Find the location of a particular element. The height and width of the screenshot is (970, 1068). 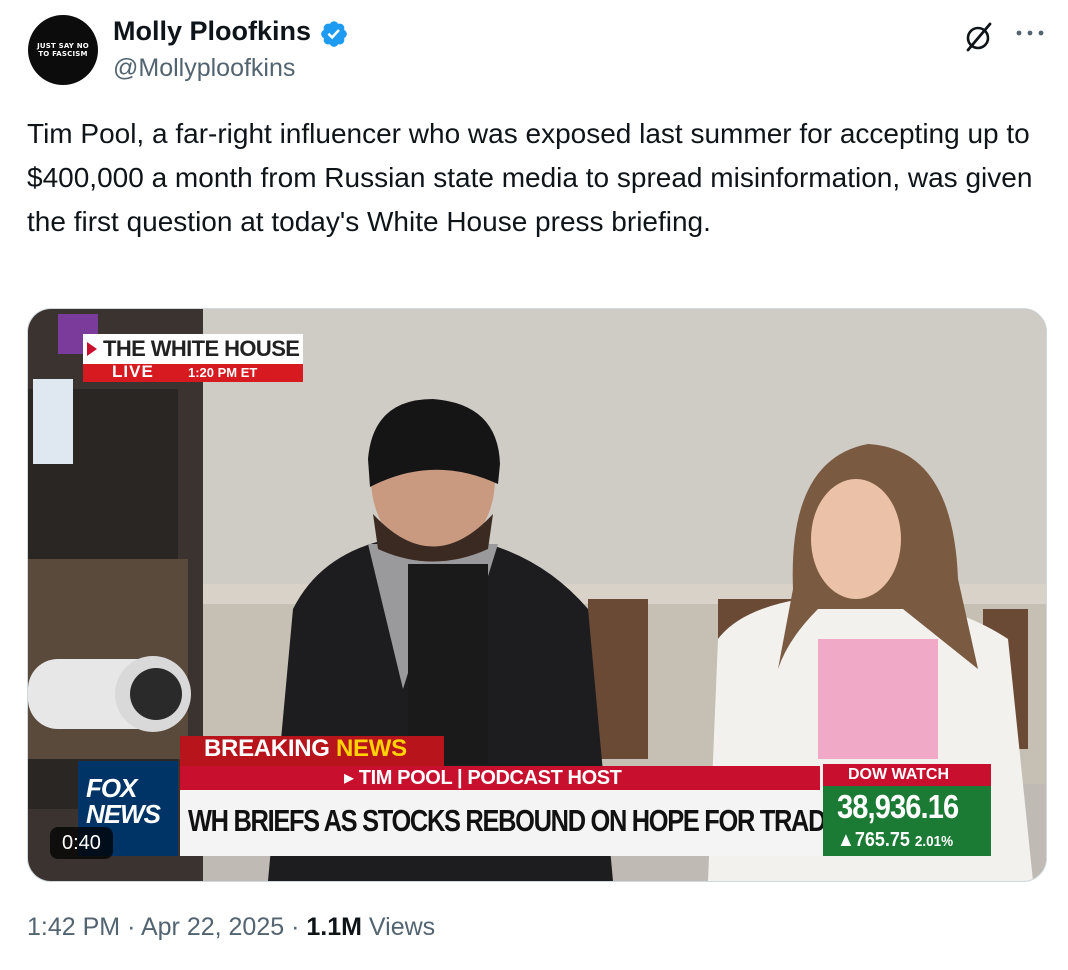

network-logo-text: FOX NEWS is located at coordinates (123, 802).